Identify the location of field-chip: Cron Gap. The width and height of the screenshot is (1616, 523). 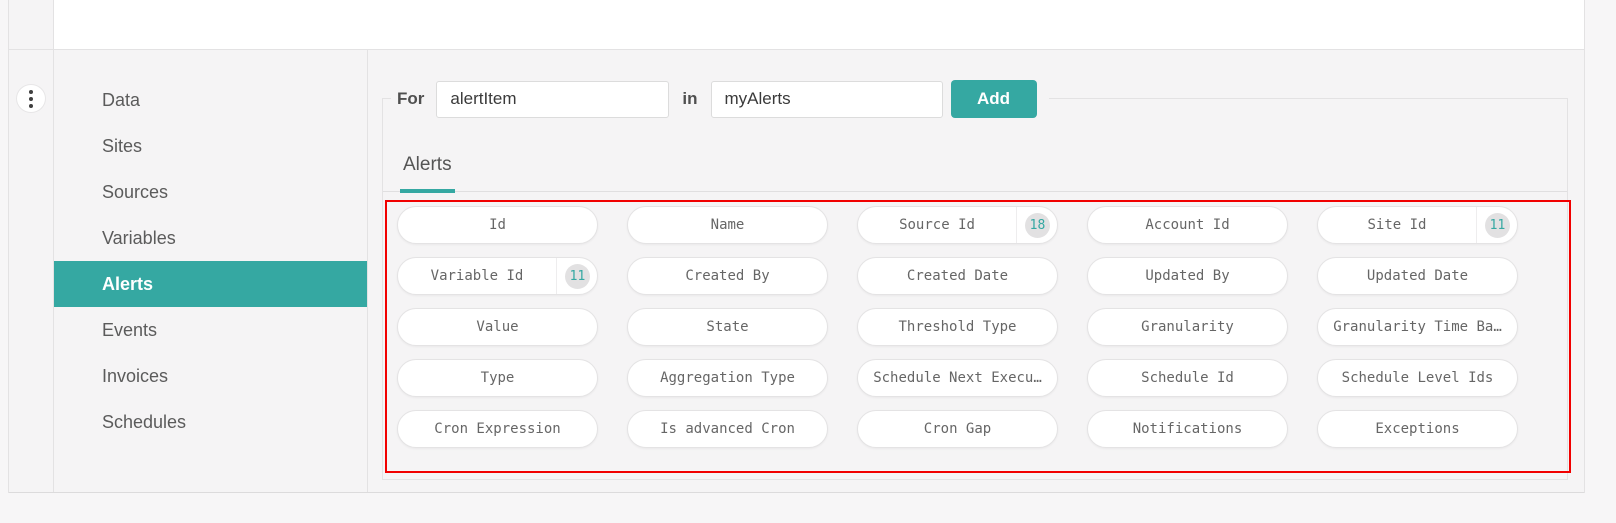
(957, 429).